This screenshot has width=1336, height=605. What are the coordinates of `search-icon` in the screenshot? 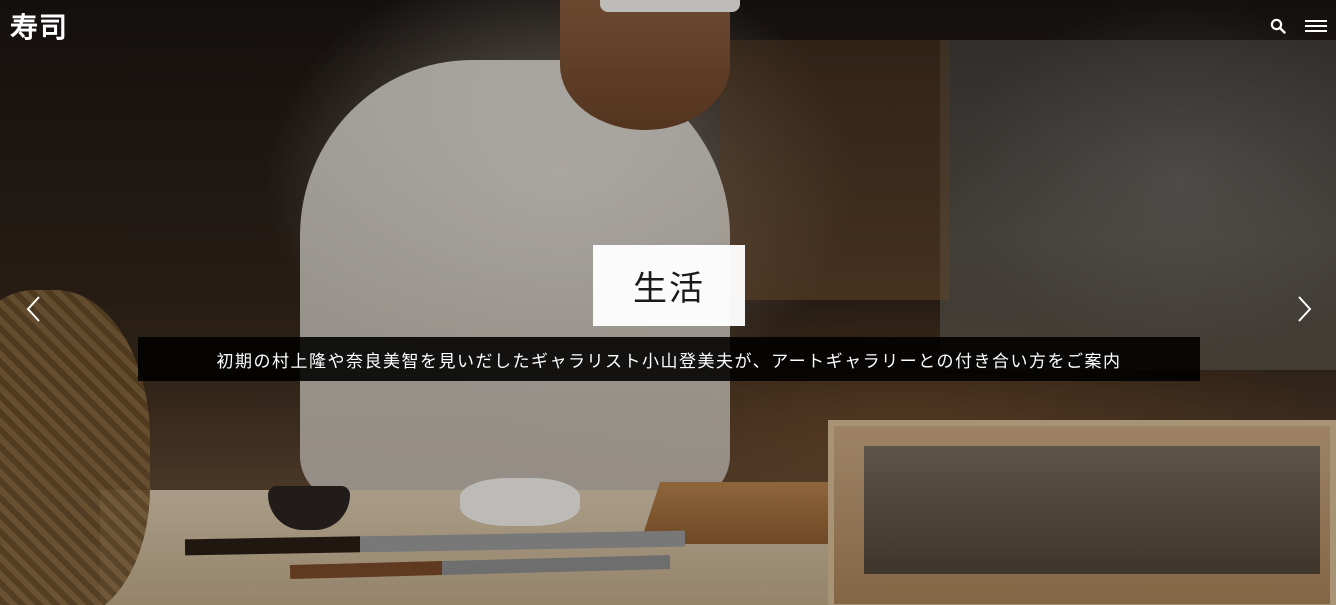 It's located at (1278, 26).